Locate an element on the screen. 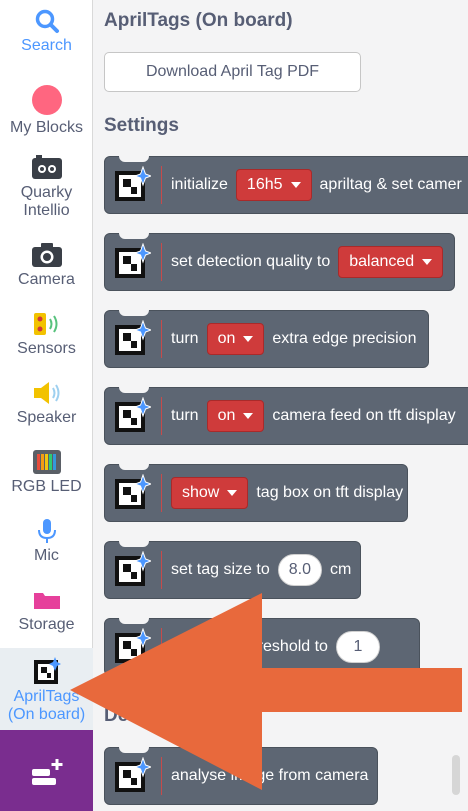  dropdown-value: 16h5 is located at coordinates (264, 184).